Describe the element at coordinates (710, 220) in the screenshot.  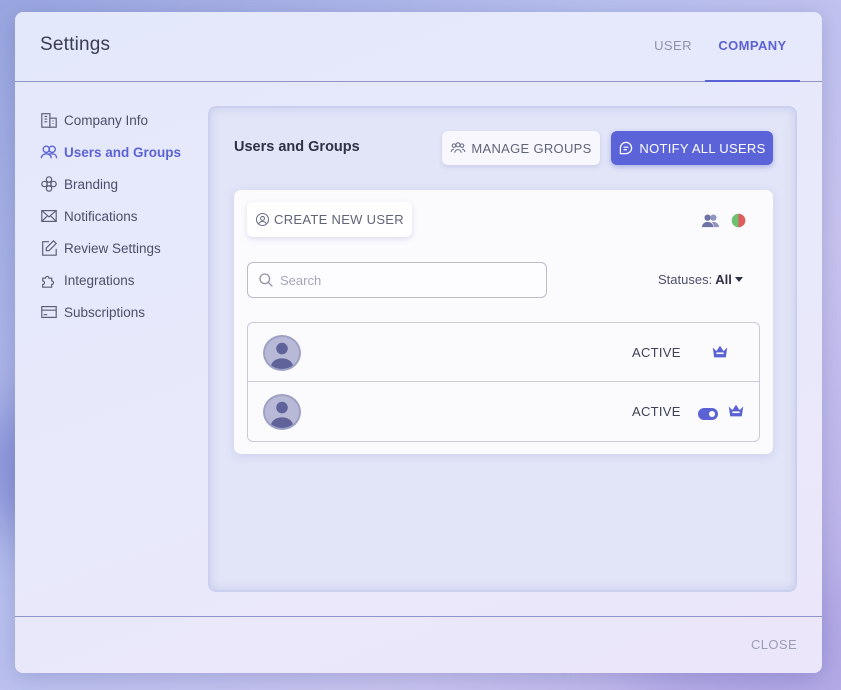
I see `users-filter-icon` at that location.